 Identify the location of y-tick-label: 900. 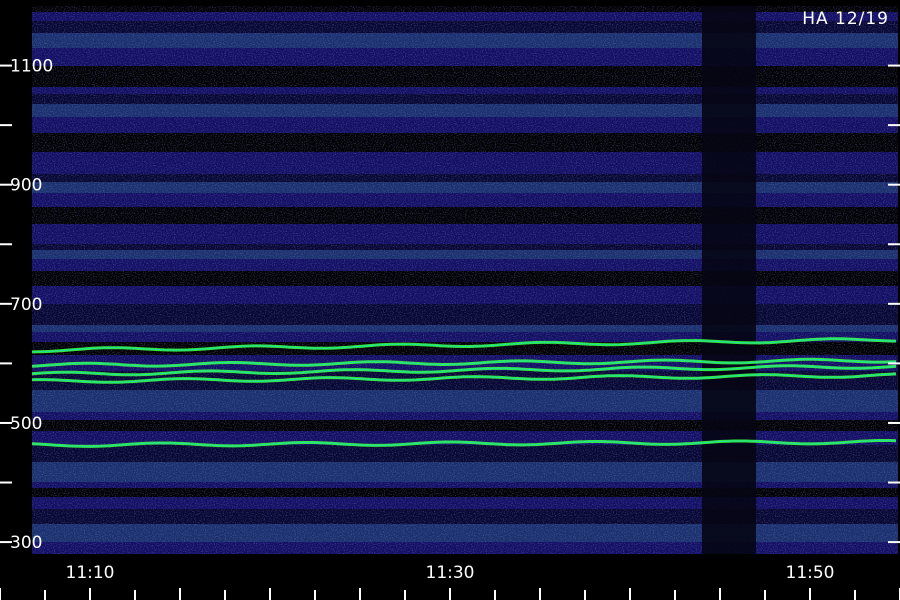
(26, 186).